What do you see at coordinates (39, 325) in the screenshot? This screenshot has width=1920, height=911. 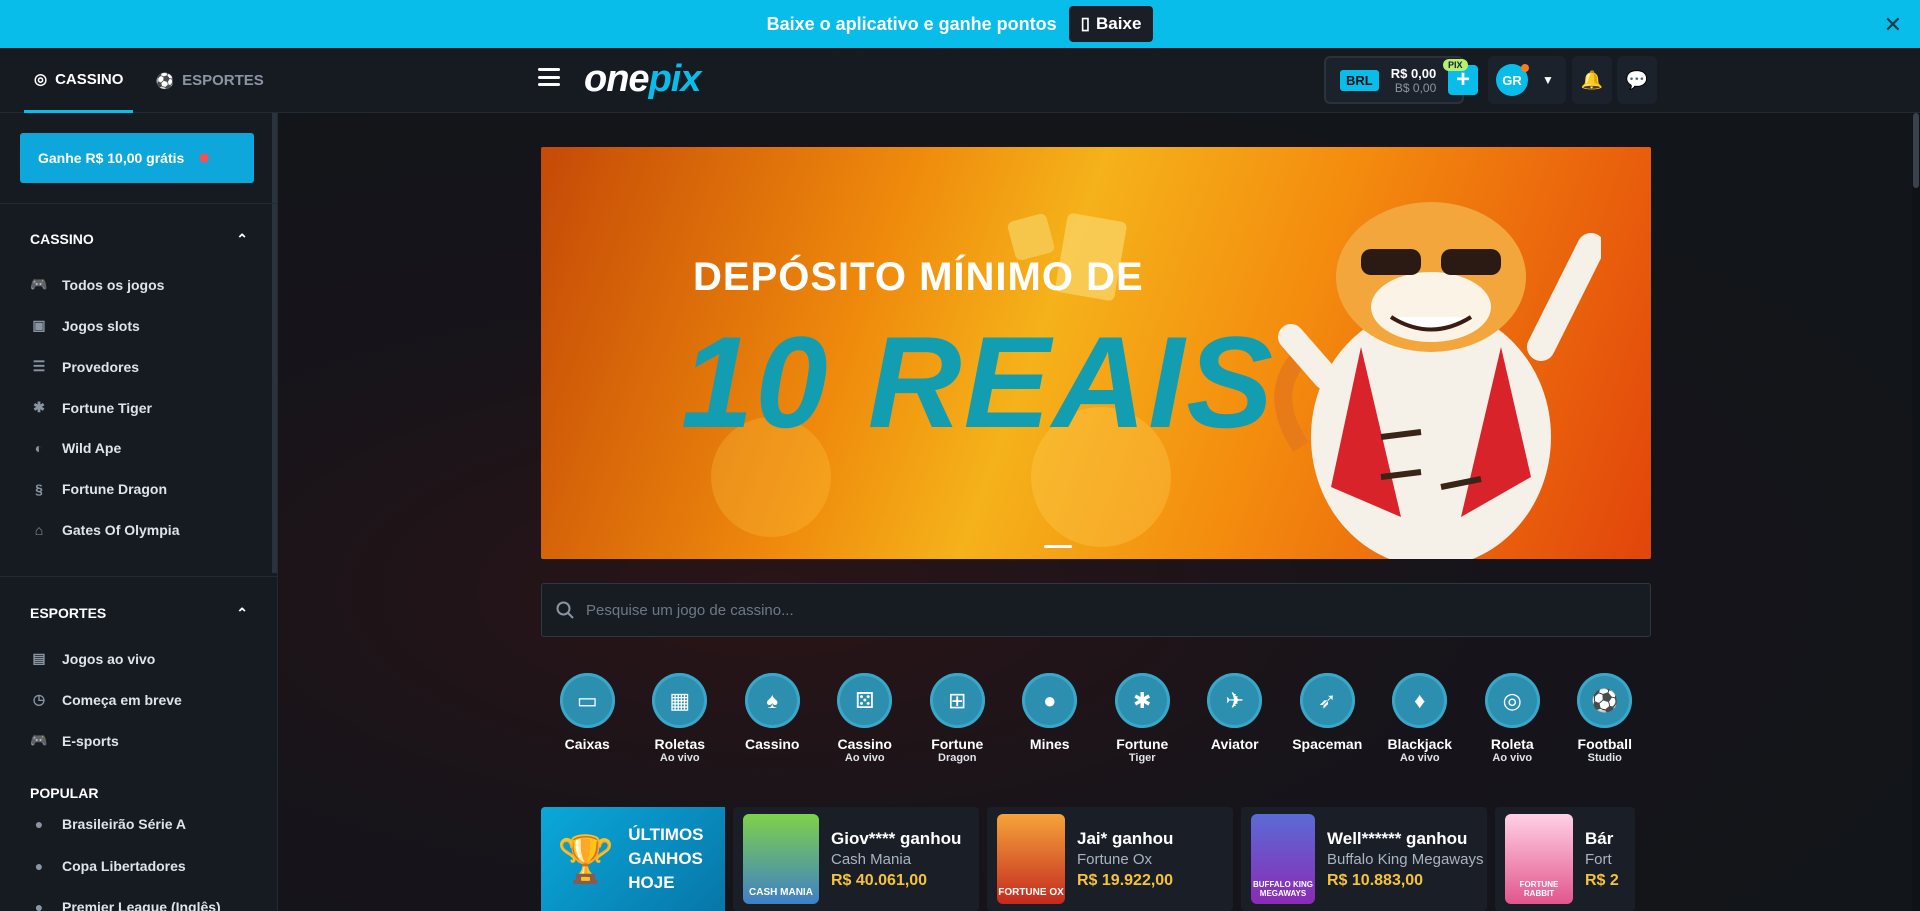 I see `slot-icon: ▣` at bounding box center [39, 325].